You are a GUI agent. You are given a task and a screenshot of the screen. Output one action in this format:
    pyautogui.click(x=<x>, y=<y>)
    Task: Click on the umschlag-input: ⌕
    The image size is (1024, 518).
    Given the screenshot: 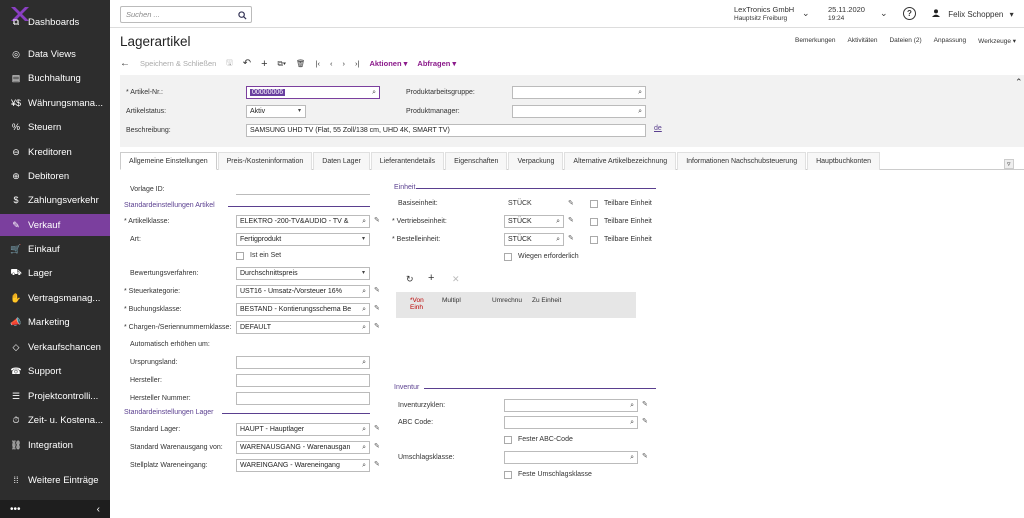 What is the action you would take?
    pyautogui.click(x=571, y=457)
    